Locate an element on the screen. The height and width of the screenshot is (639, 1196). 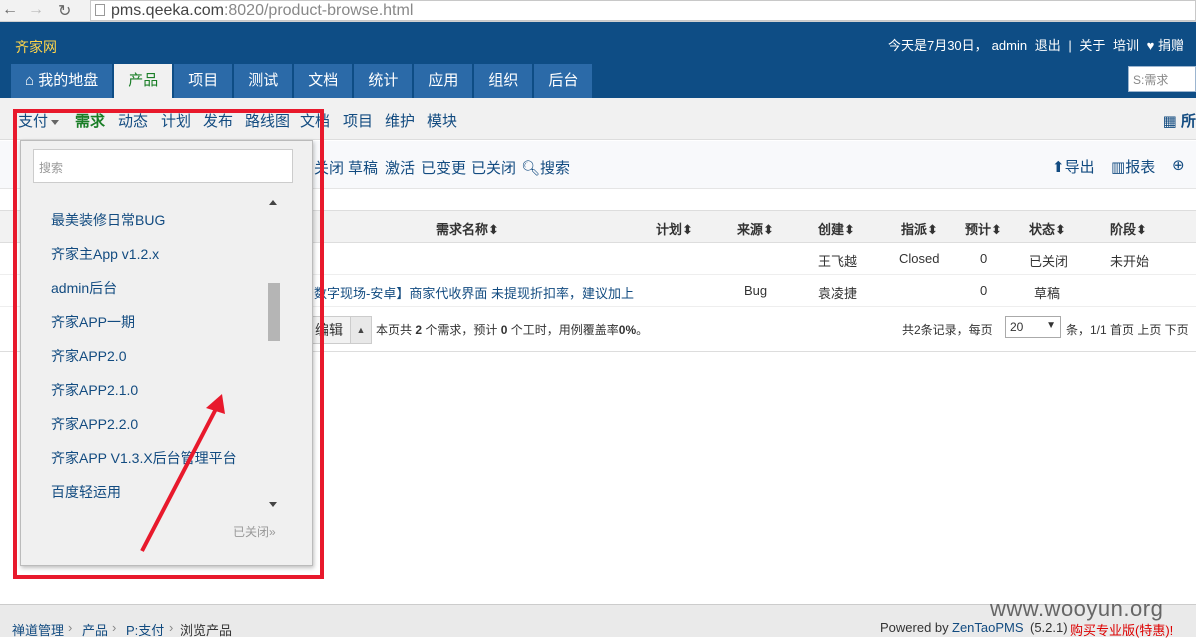
story-source: Bug is located at coordinates (756, 290).